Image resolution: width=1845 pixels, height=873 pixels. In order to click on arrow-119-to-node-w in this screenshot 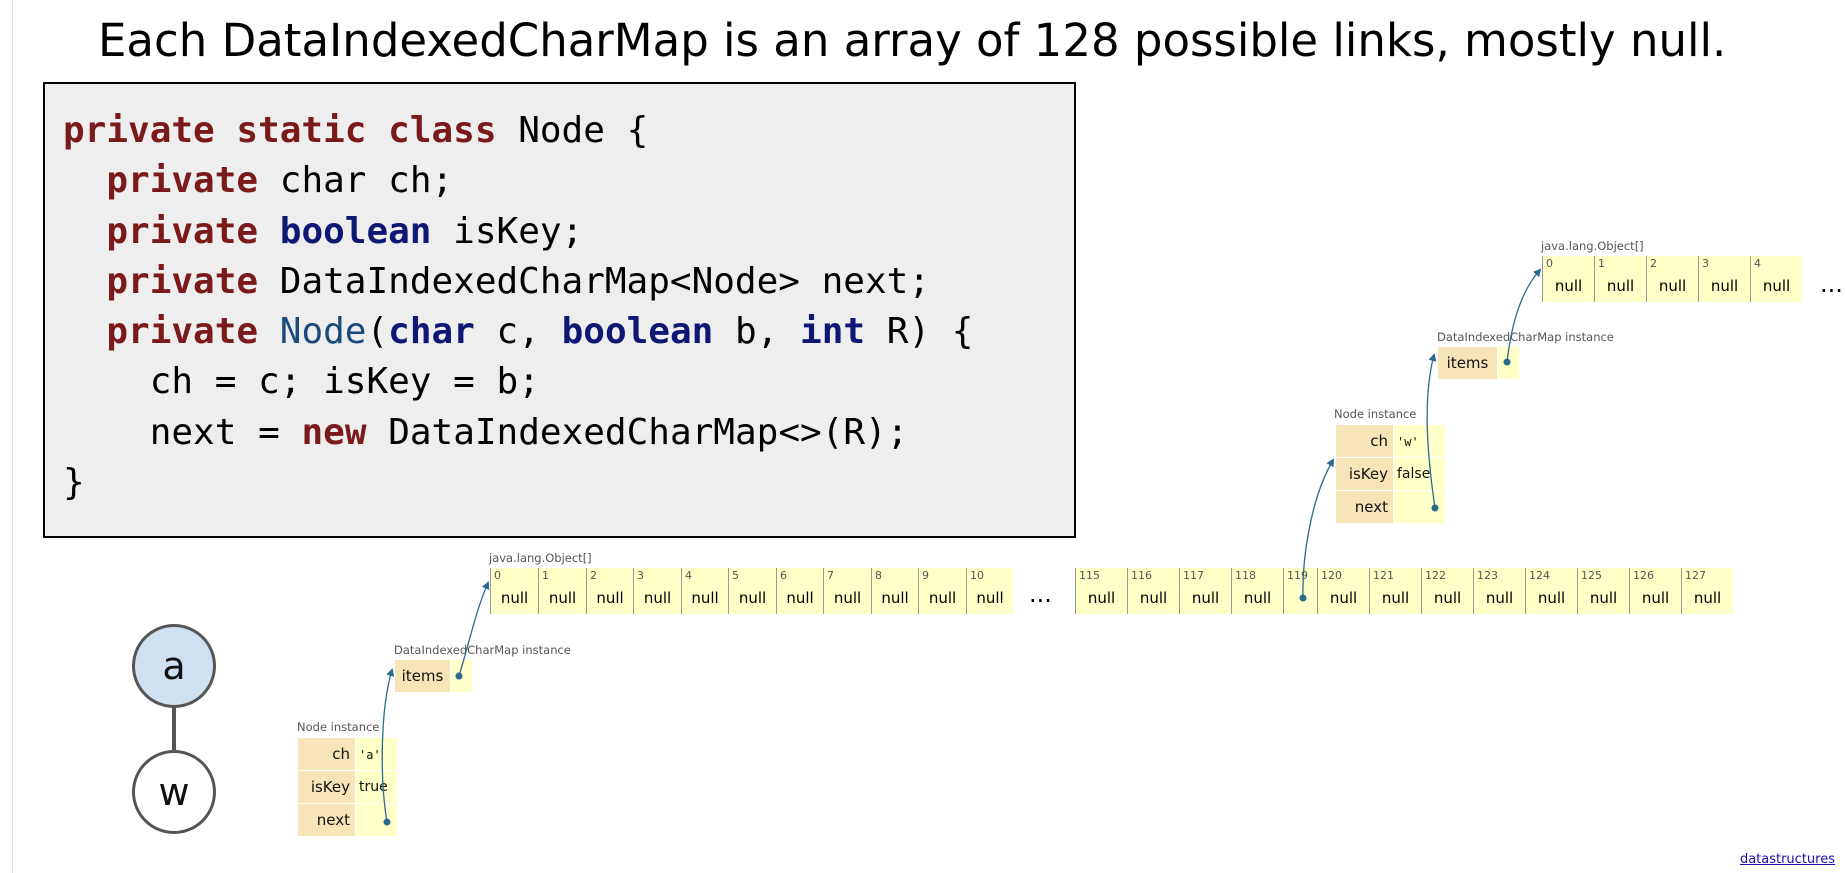, I will do `click(1318, 528)`.